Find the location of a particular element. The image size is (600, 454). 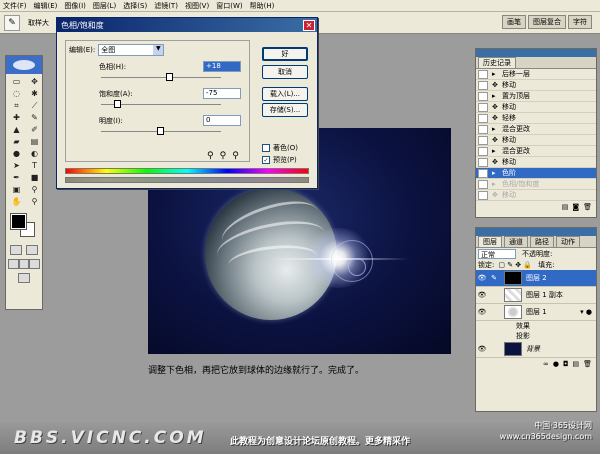

menu-layer: 图层(L) is located at coordinates (104, 6).